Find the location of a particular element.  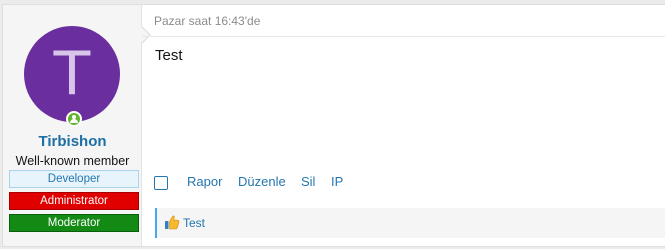

post-timestamp: Pazar saat 16:43'de is located at coordinates (207, 21).